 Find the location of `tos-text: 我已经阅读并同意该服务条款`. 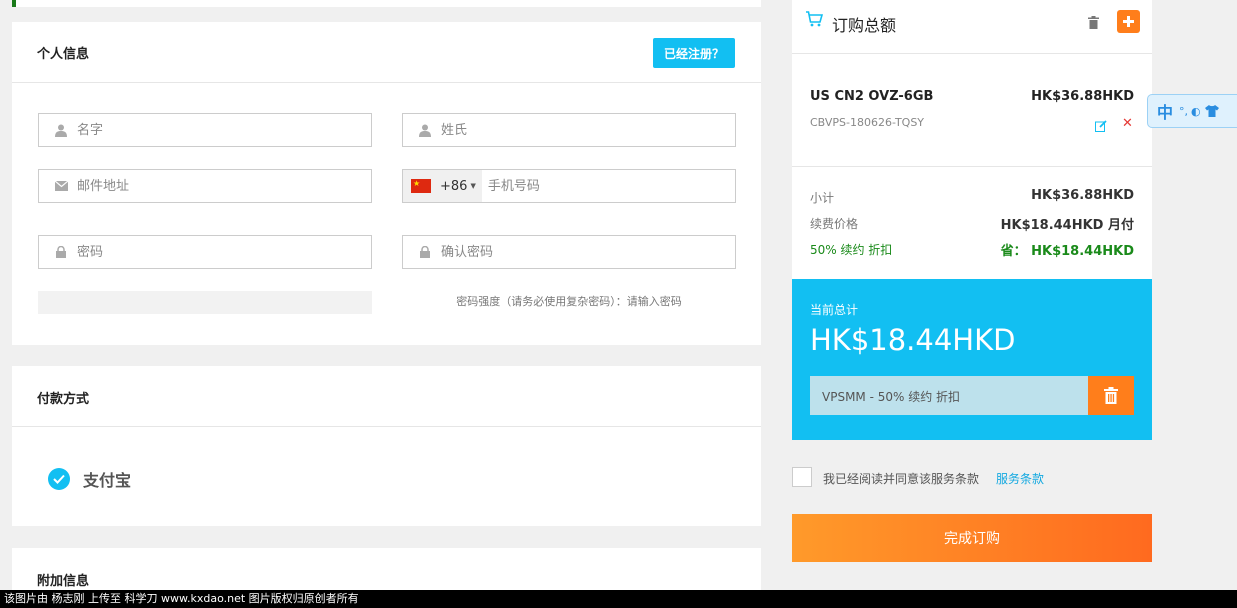

tos-text: 我已经阅读并同意该服务条款 is located at coordinates (901, 479).